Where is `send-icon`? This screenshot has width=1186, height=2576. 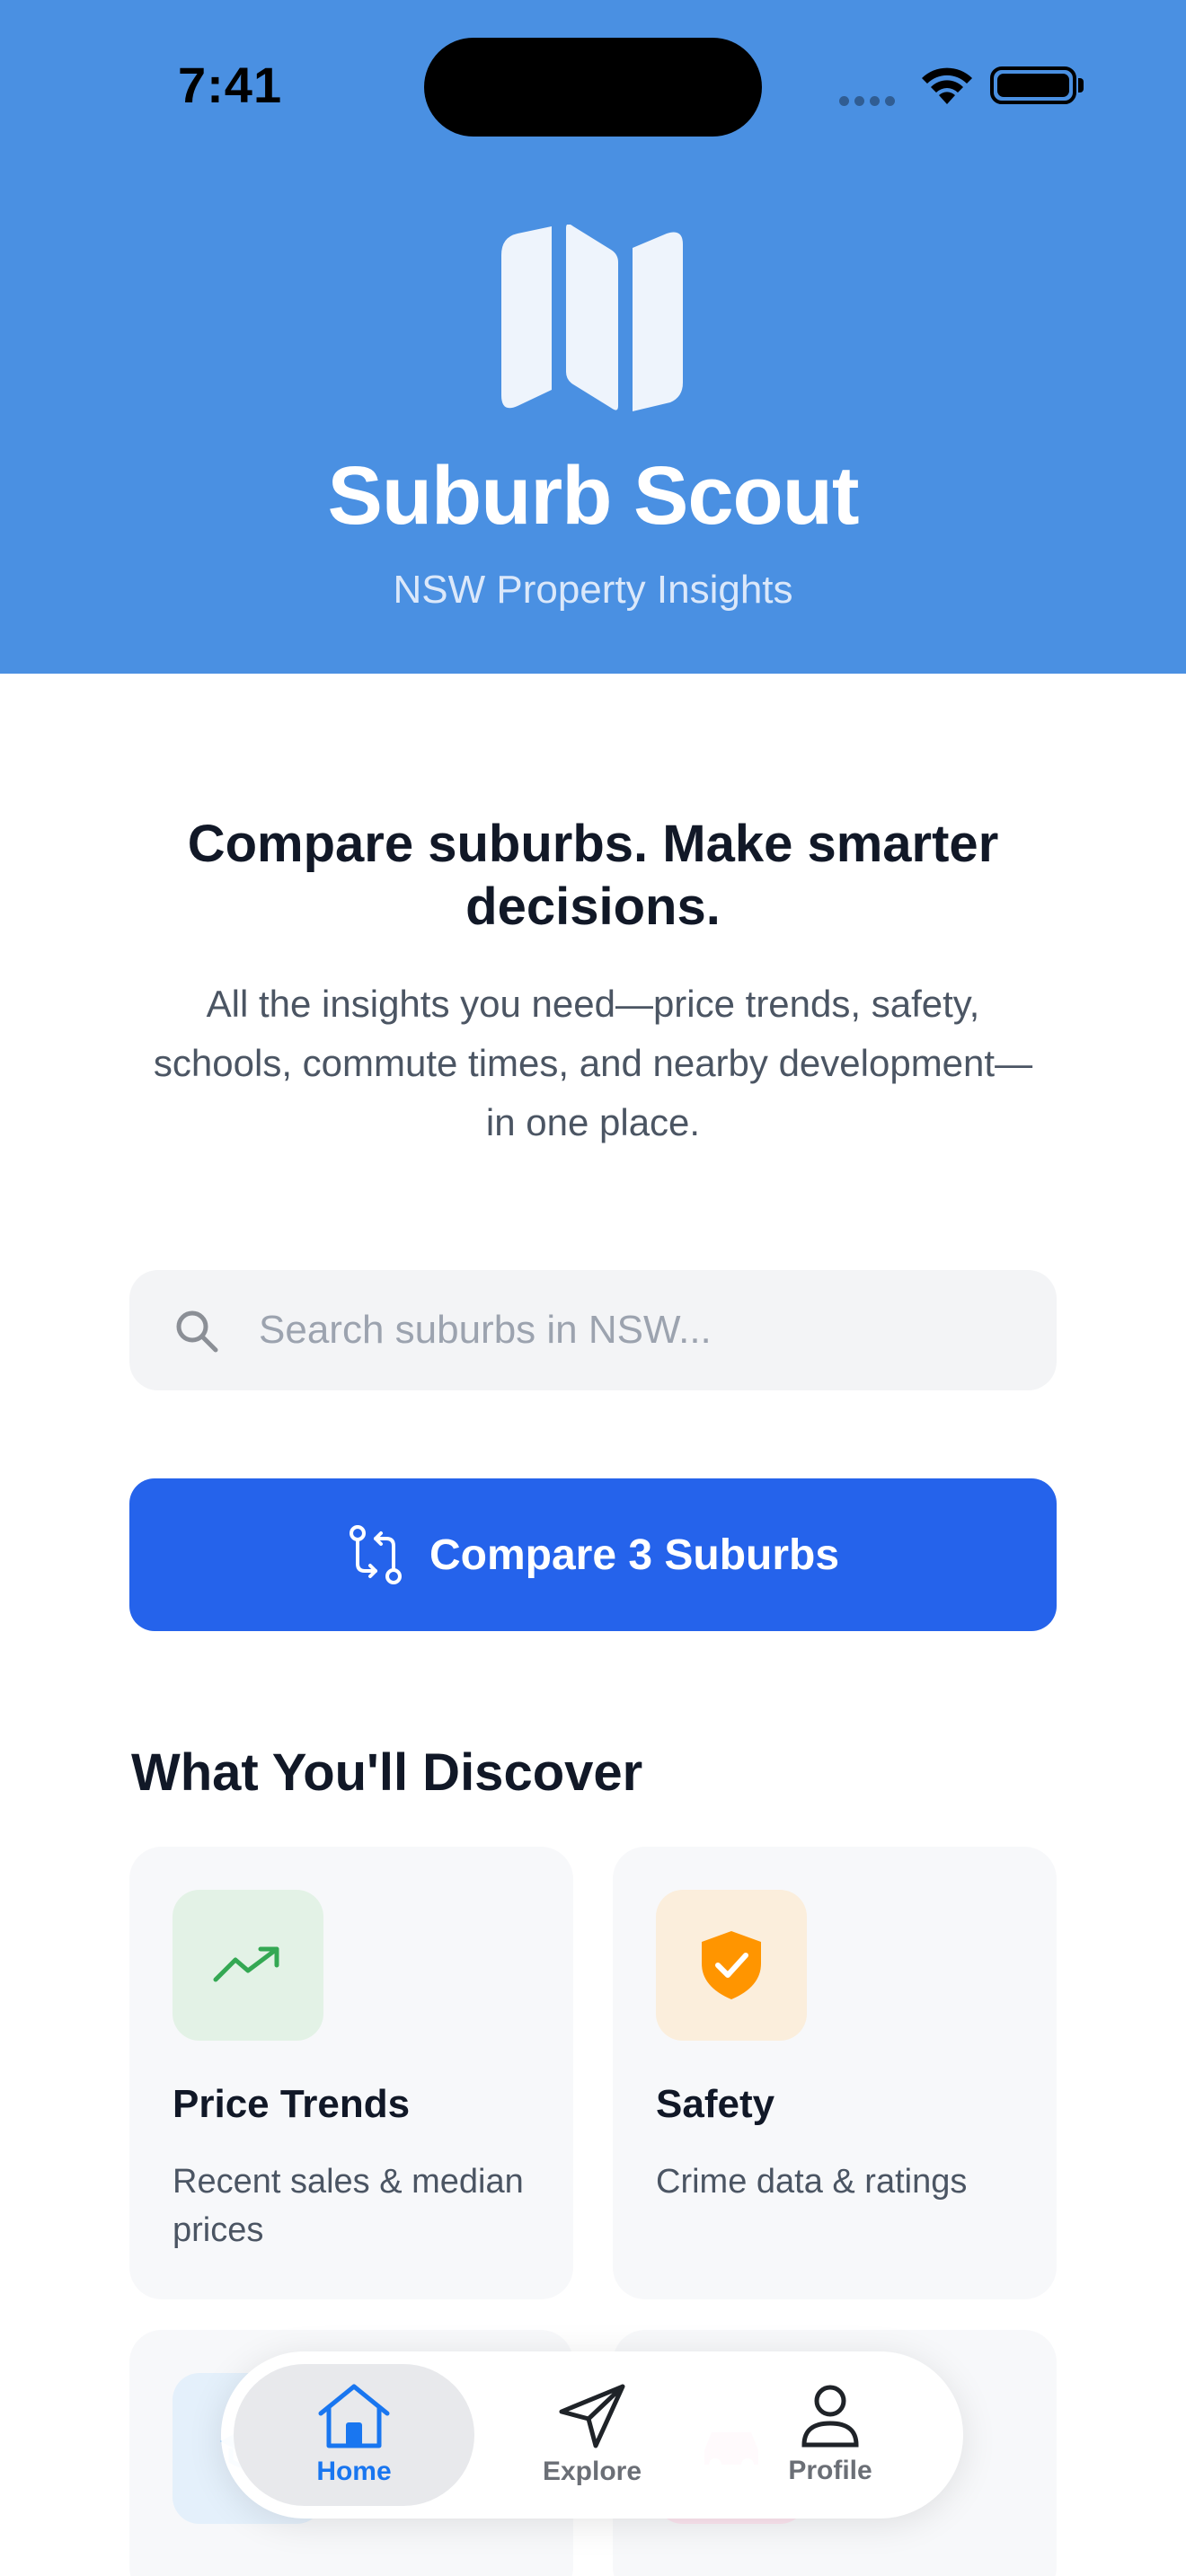 send-icon is located at coordinates (592, 2416).